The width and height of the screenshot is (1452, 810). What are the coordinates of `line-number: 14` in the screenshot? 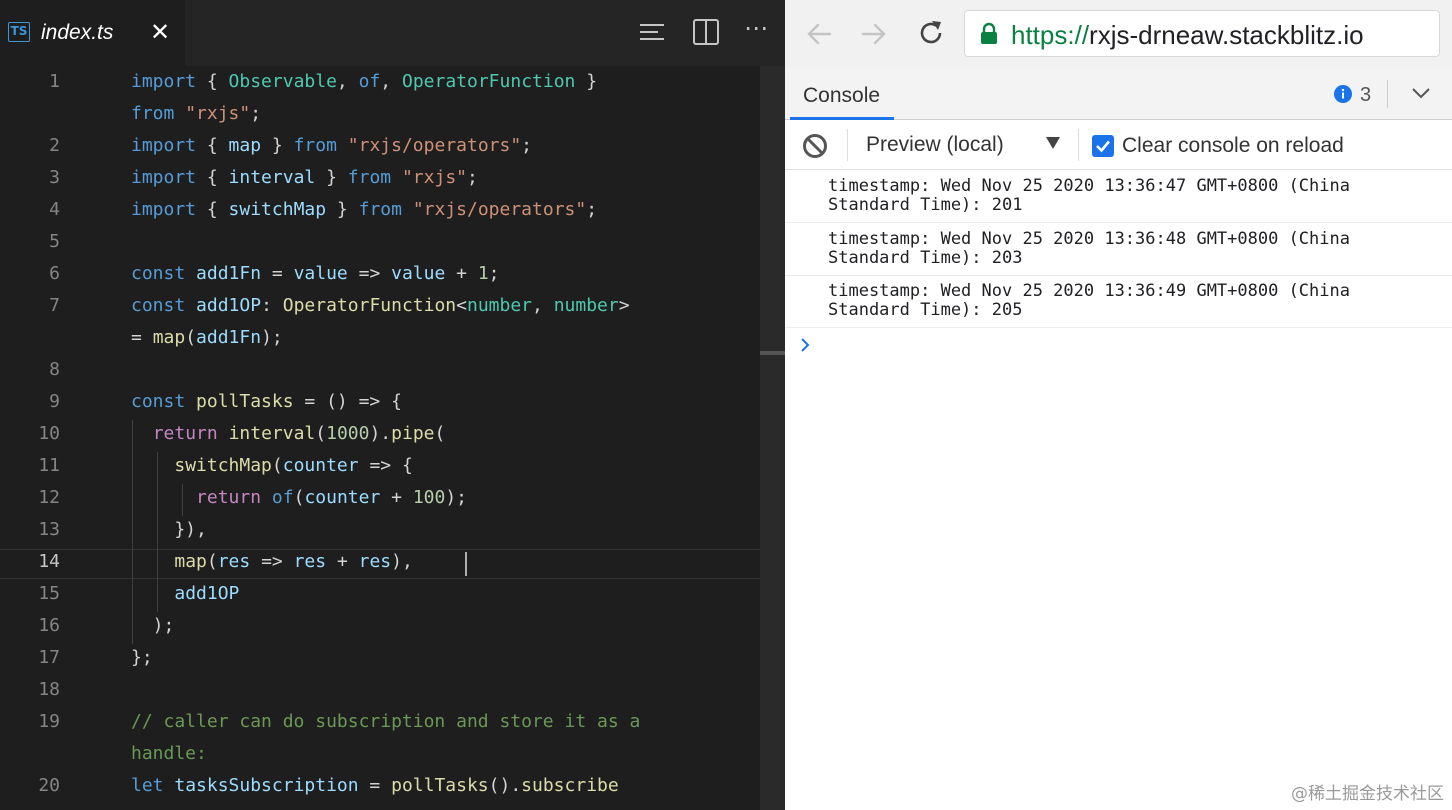 It's located at (49, 561).